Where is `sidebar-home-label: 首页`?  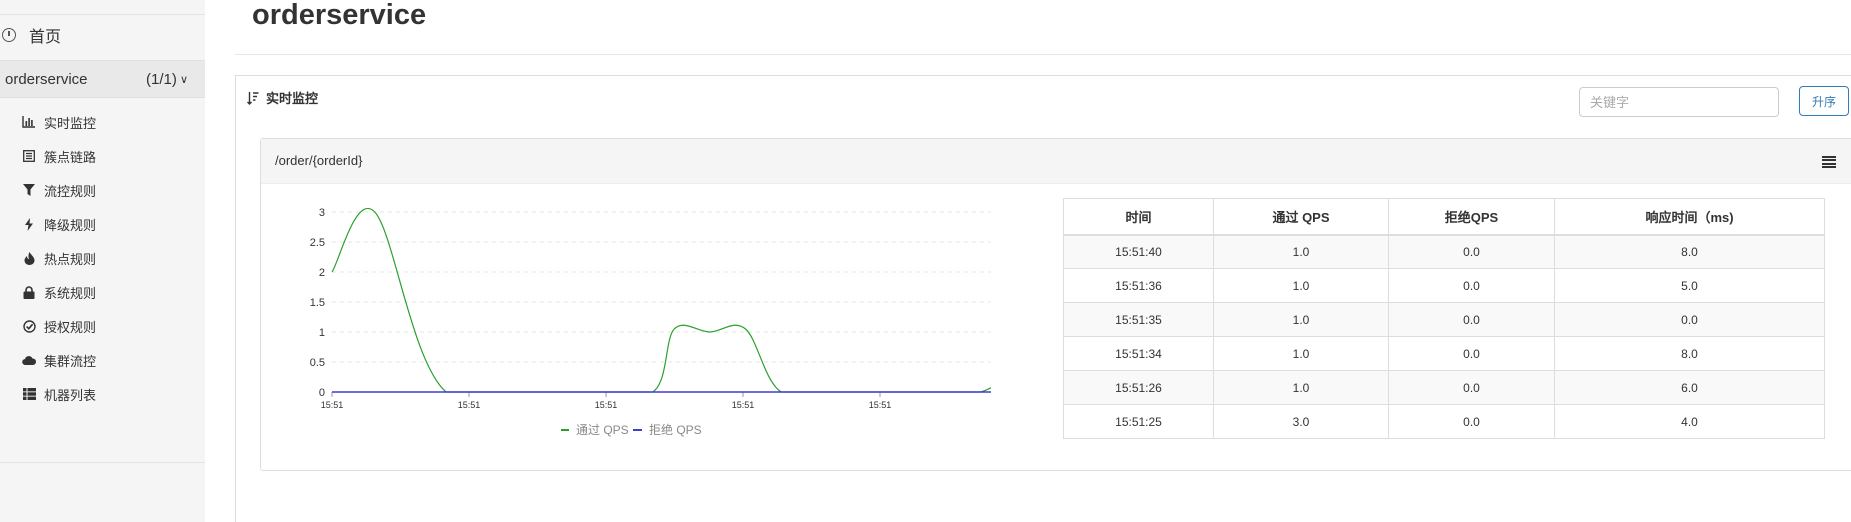 sidebar-home-label: 首页 is located at coordinates (45, 37).